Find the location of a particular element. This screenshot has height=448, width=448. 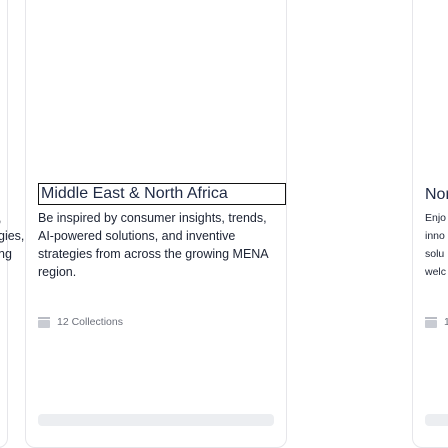

right-collections-label: 1 is located at coordinates (446, 322).